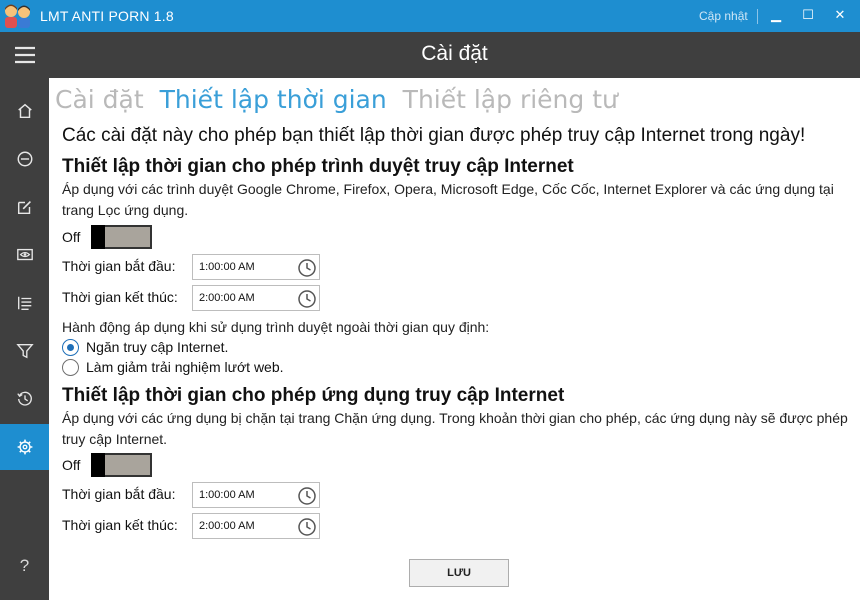 This screenshot has height=600, width=860. I want to click on tab-privacy-settings: Thiết lập riêng tư, so click(510, 99).